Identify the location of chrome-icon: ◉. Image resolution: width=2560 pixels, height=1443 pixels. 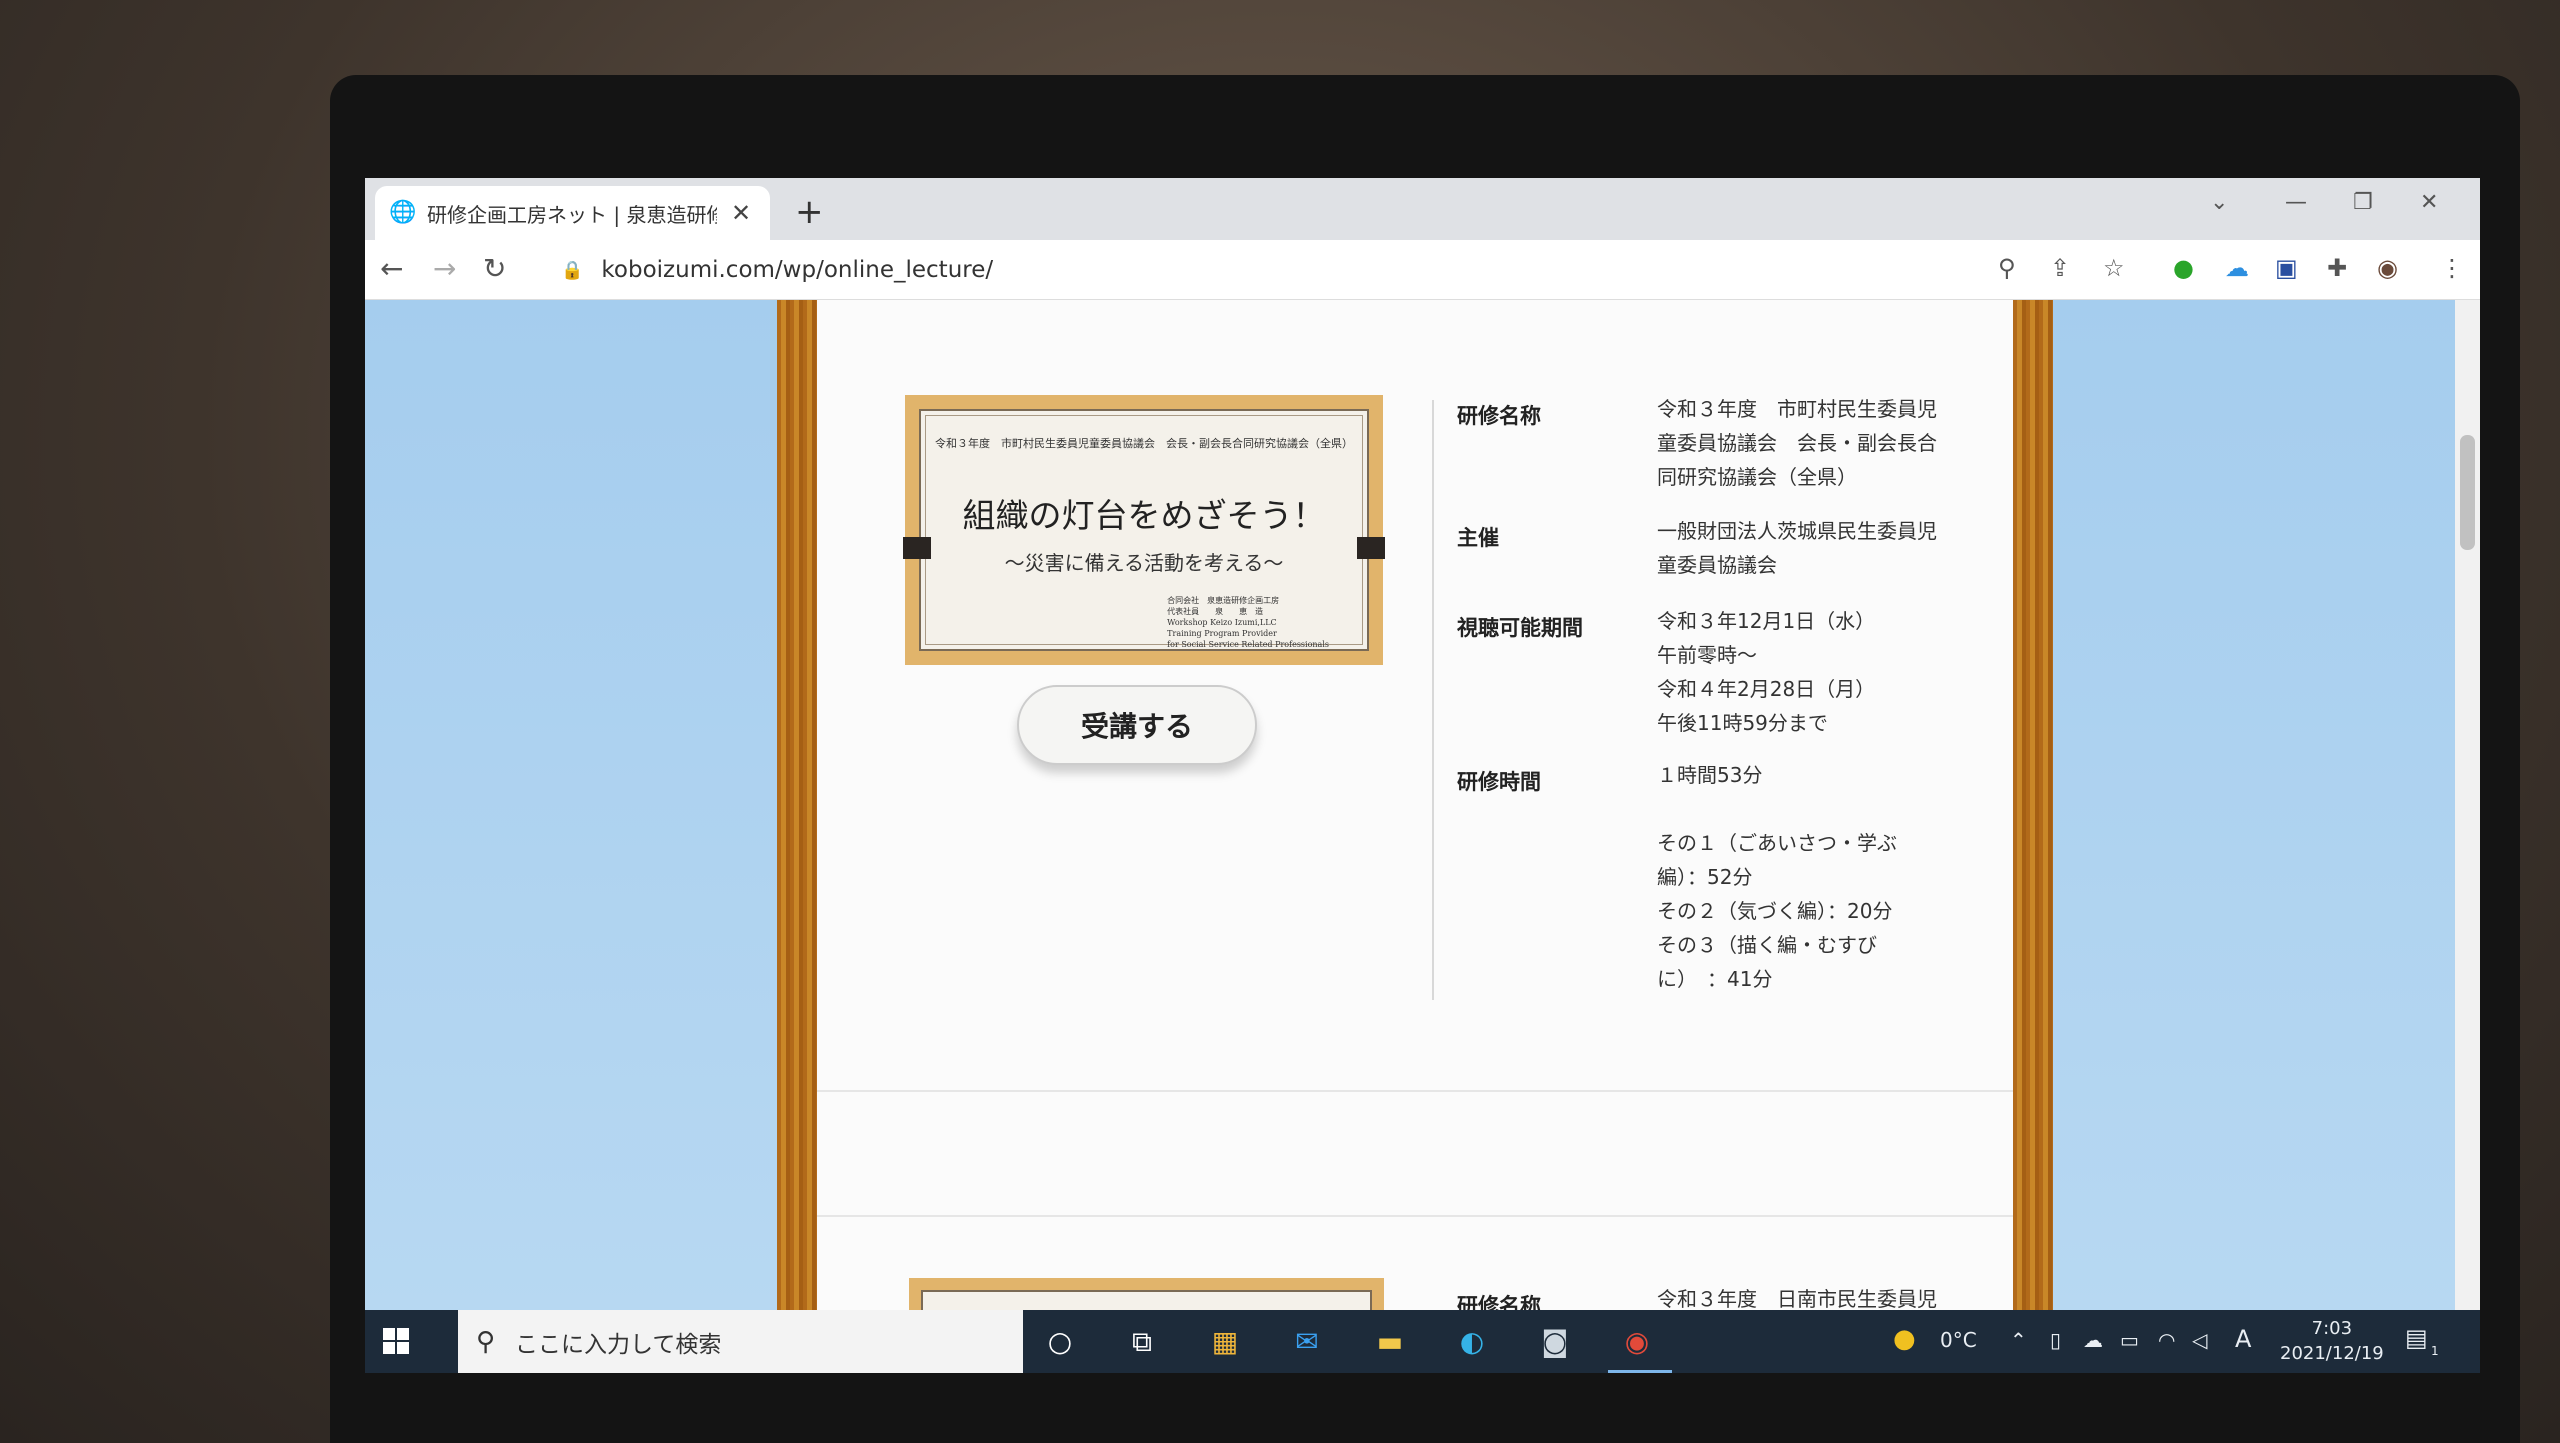
(1637, 1342).